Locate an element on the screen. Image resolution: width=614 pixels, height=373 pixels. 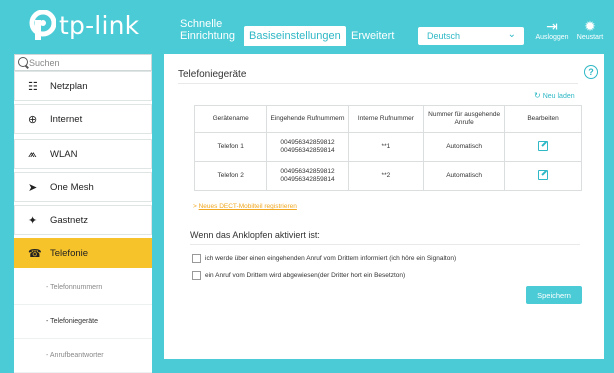
column-header: Bearbeiten is located at coordinates (543, 119).